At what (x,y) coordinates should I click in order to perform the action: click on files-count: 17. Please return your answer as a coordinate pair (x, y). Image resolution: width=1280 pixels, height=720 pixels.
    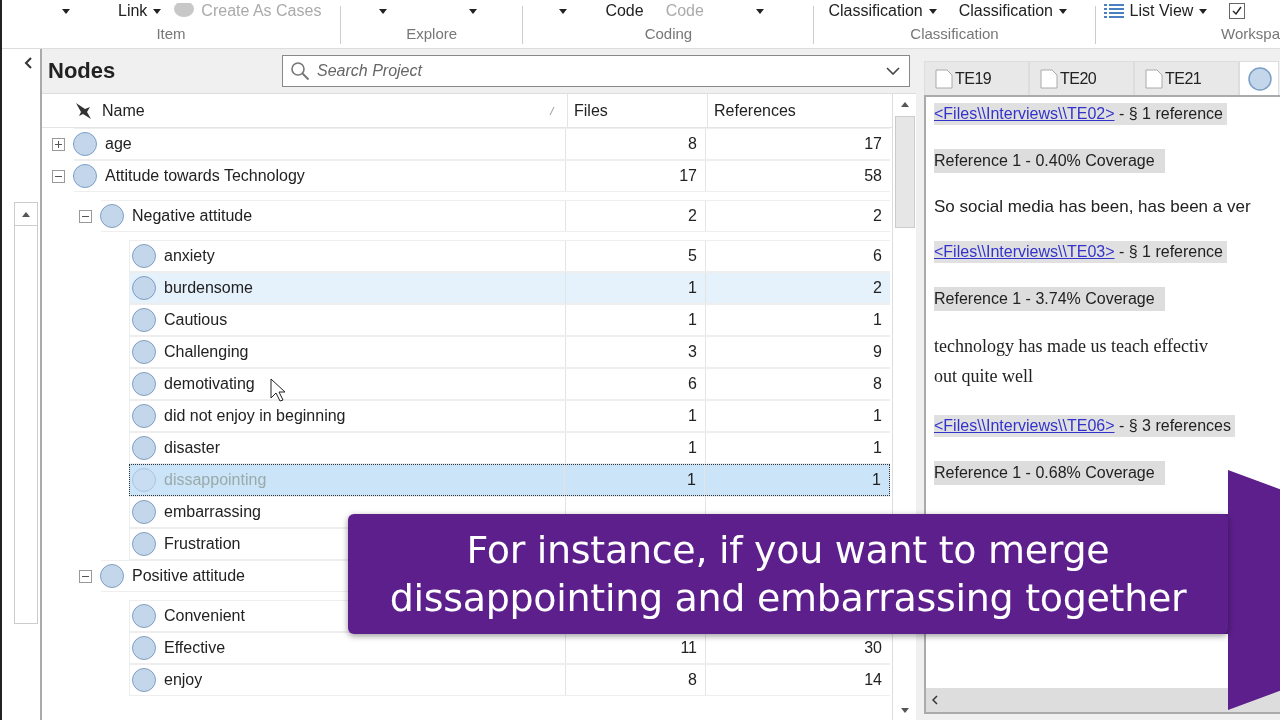
    Looking at the image, I should click on (688, 176).